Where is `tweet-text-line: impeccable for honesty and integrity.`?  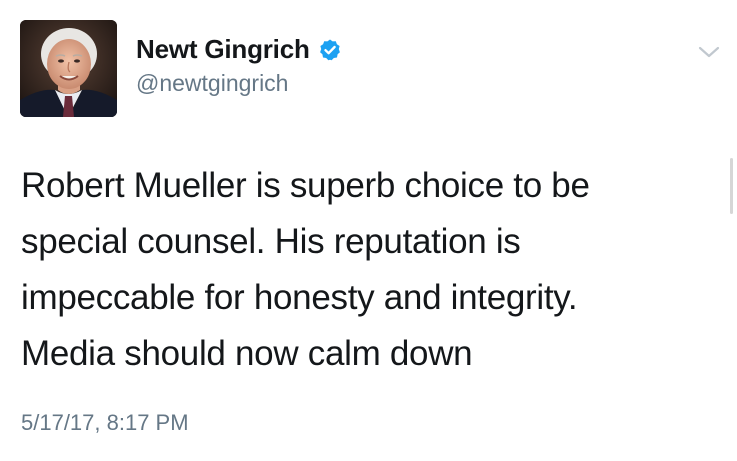
tweet-text-line: impeccable for honesty and integrity. is located at coordinates (299, 297).